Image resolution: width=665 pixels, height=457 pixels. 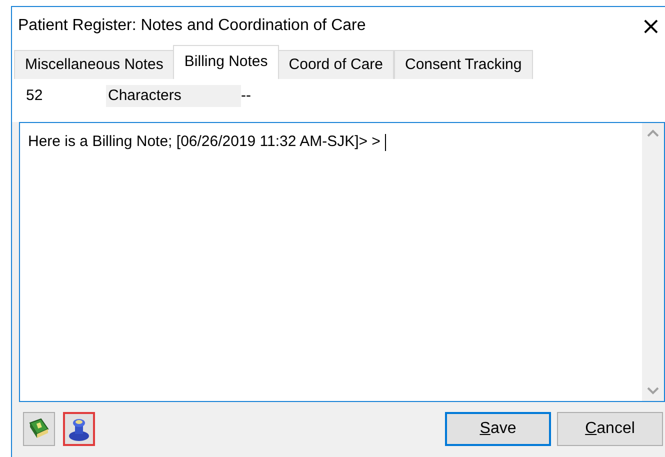 What do you see at coordinates (610, 429) in the screenshot?
I see `dialog-button: Cancel` at bounding box center [610, 429].